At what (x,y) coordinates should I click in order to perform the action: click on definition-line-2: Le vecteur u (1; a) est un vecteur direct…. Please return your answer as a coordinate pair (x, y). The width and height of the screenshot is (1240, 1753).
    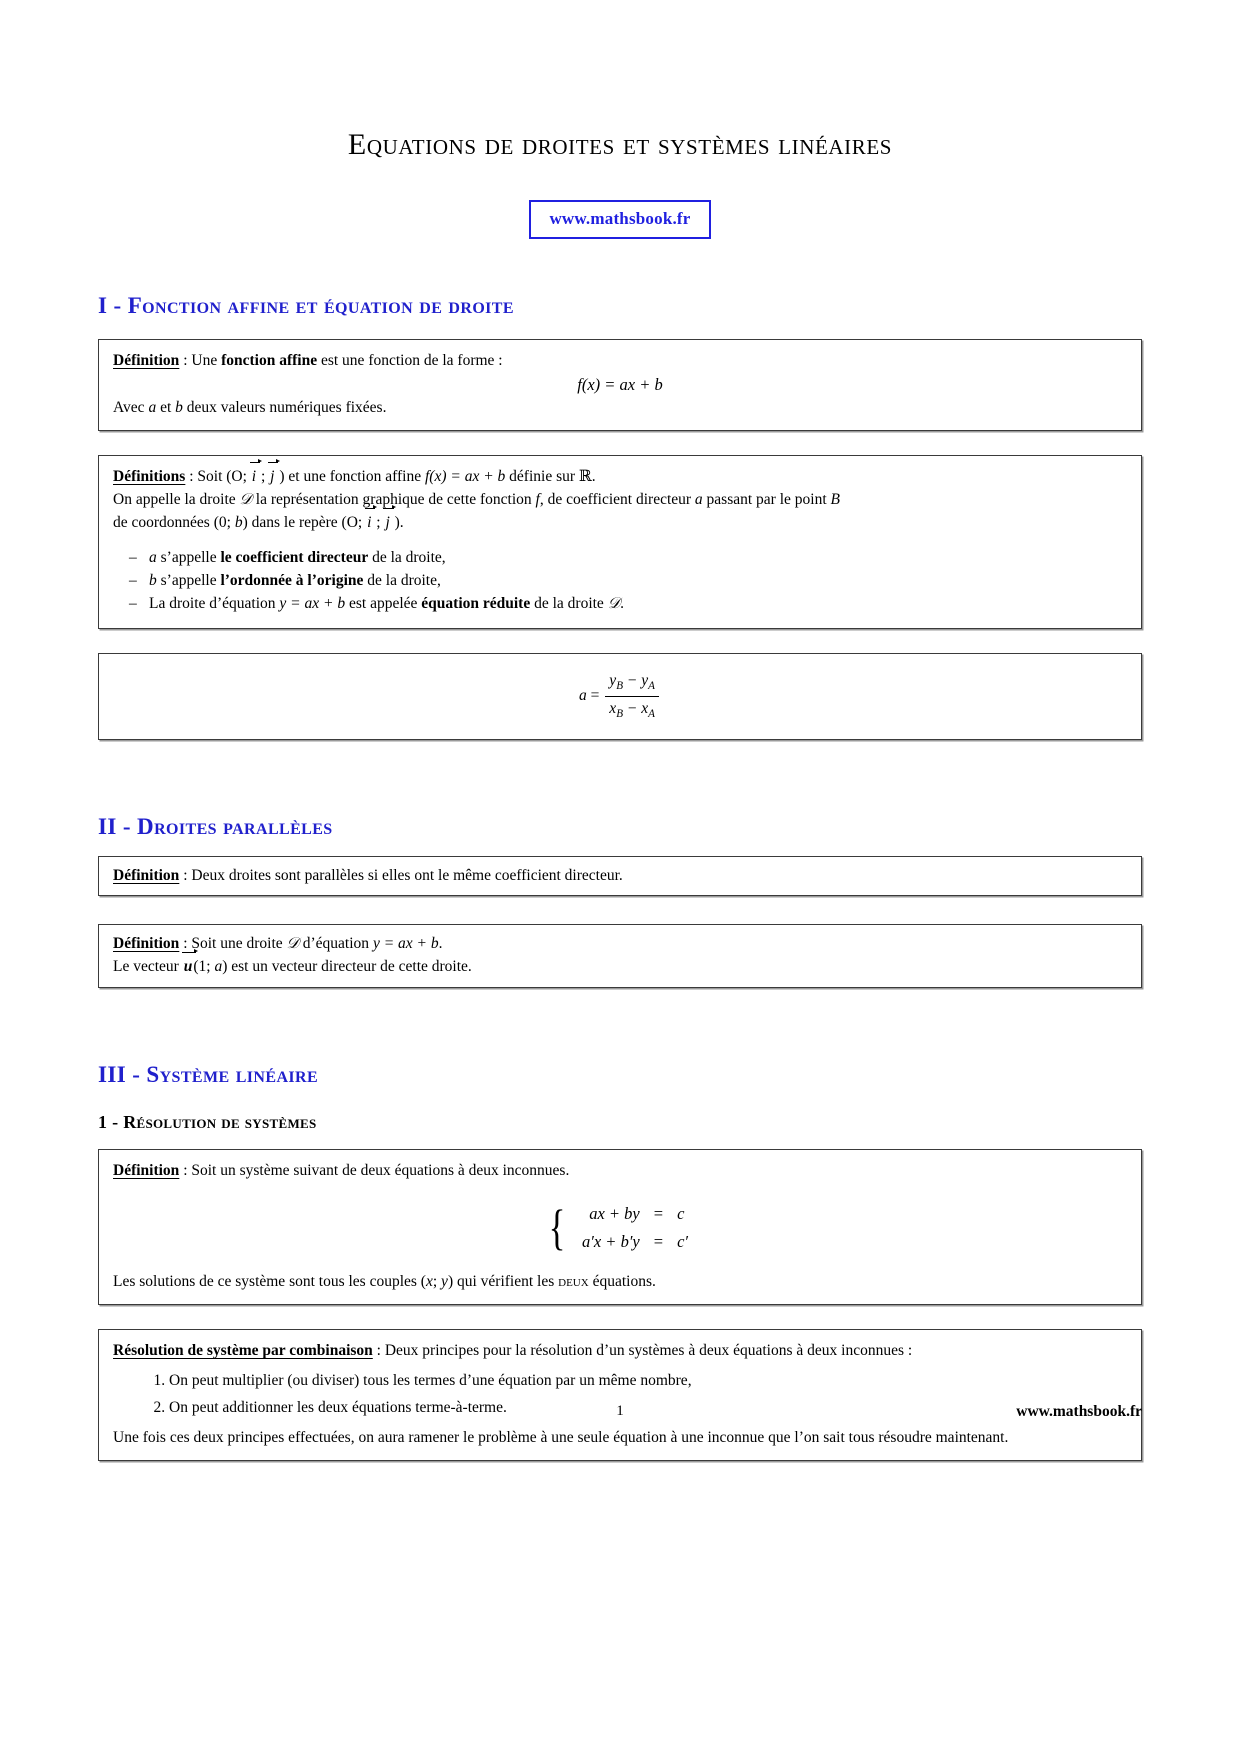
    Looking at the image, I should click on (620, 963).